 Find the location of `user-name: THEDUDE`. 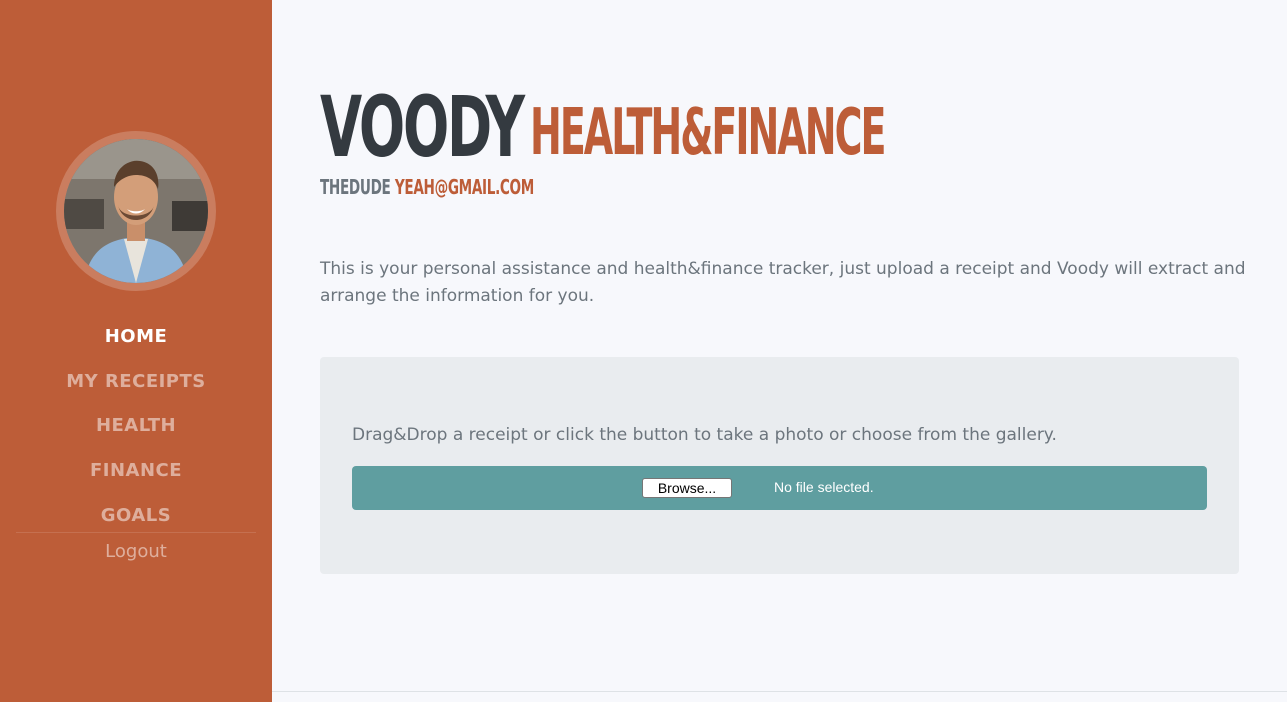

user-name: THEDUDE is located at coordinates (355, 187).